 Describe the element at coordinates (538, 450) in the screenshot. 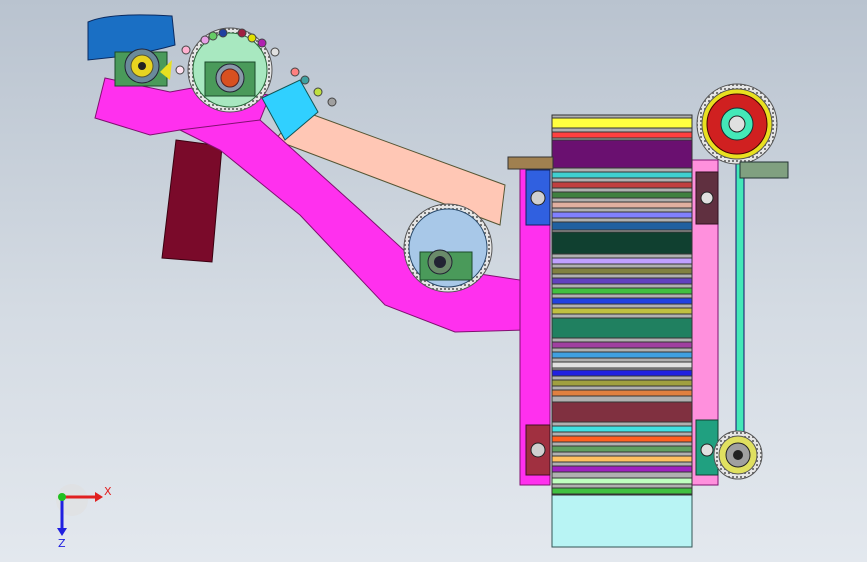

I see `left-lower-bearing` at that location.